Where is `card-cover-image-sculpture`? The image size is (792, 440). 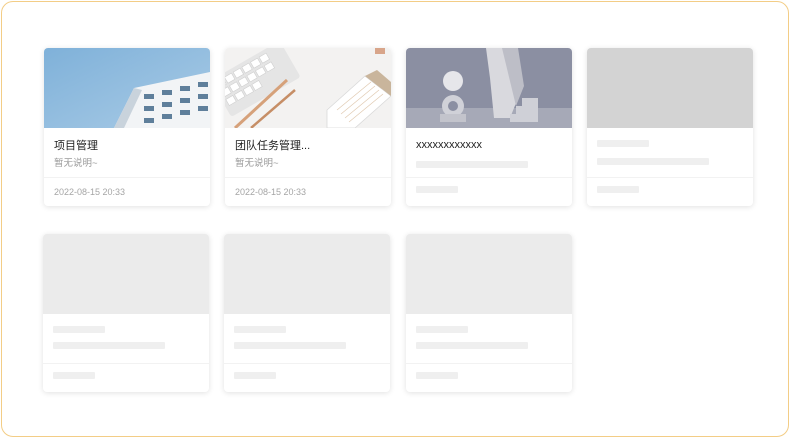
card-cover-image-sculpture is located at coordinates (489, 88).